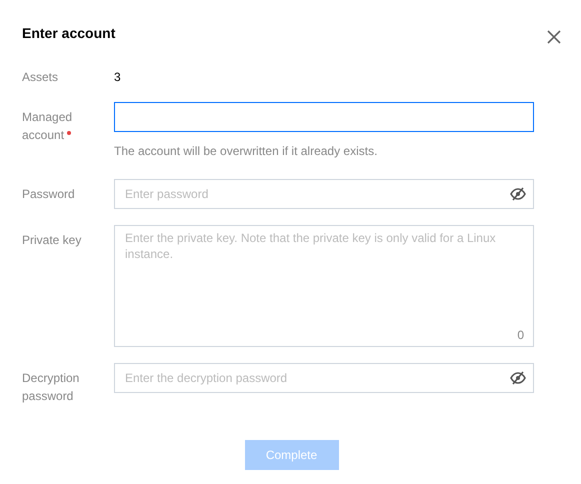  What do you see at coordinates (51, 387) in the screenshot?
I see `field-label: Decryption password` at bounding box center [51, 387].